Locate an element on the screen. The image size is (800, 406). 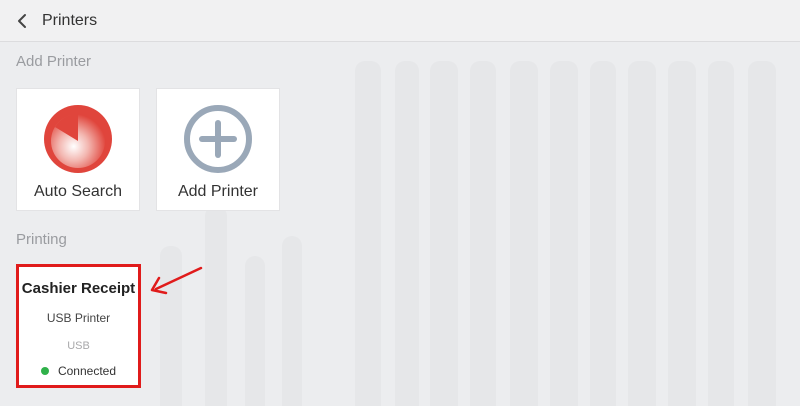
printer-status-label: Connected is located at coordinates (87, 371).